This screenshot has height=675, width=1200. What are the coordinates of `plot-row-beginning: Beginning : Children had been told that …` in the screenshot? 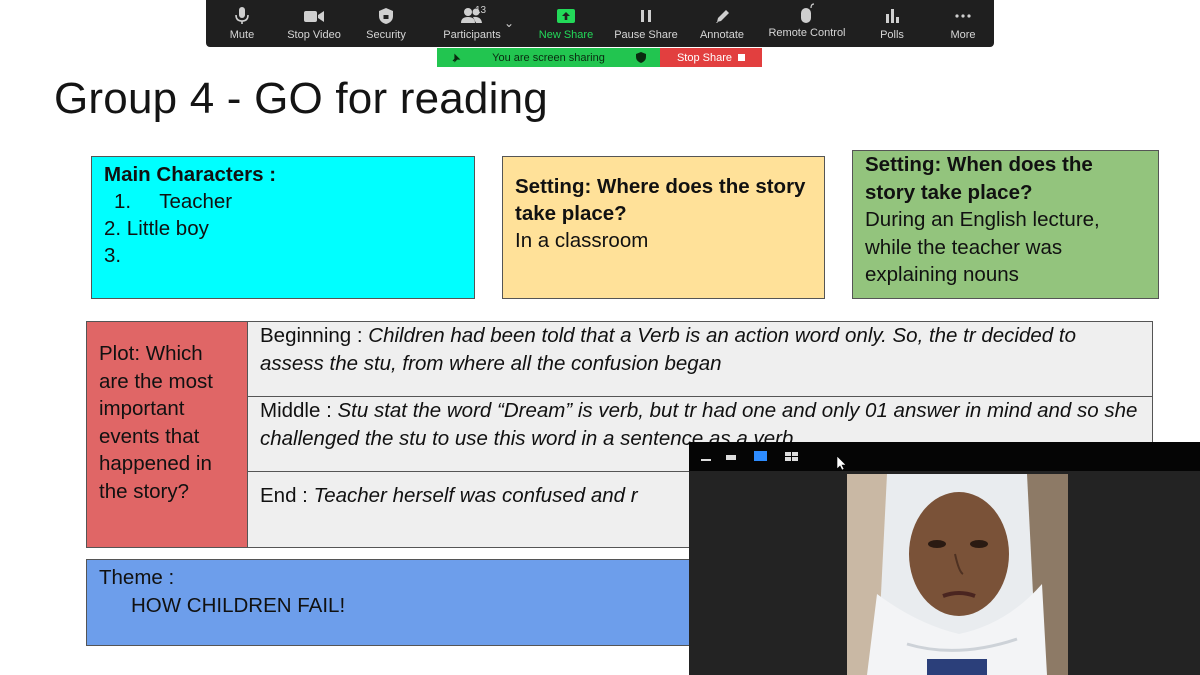 It's located at (700, 359).